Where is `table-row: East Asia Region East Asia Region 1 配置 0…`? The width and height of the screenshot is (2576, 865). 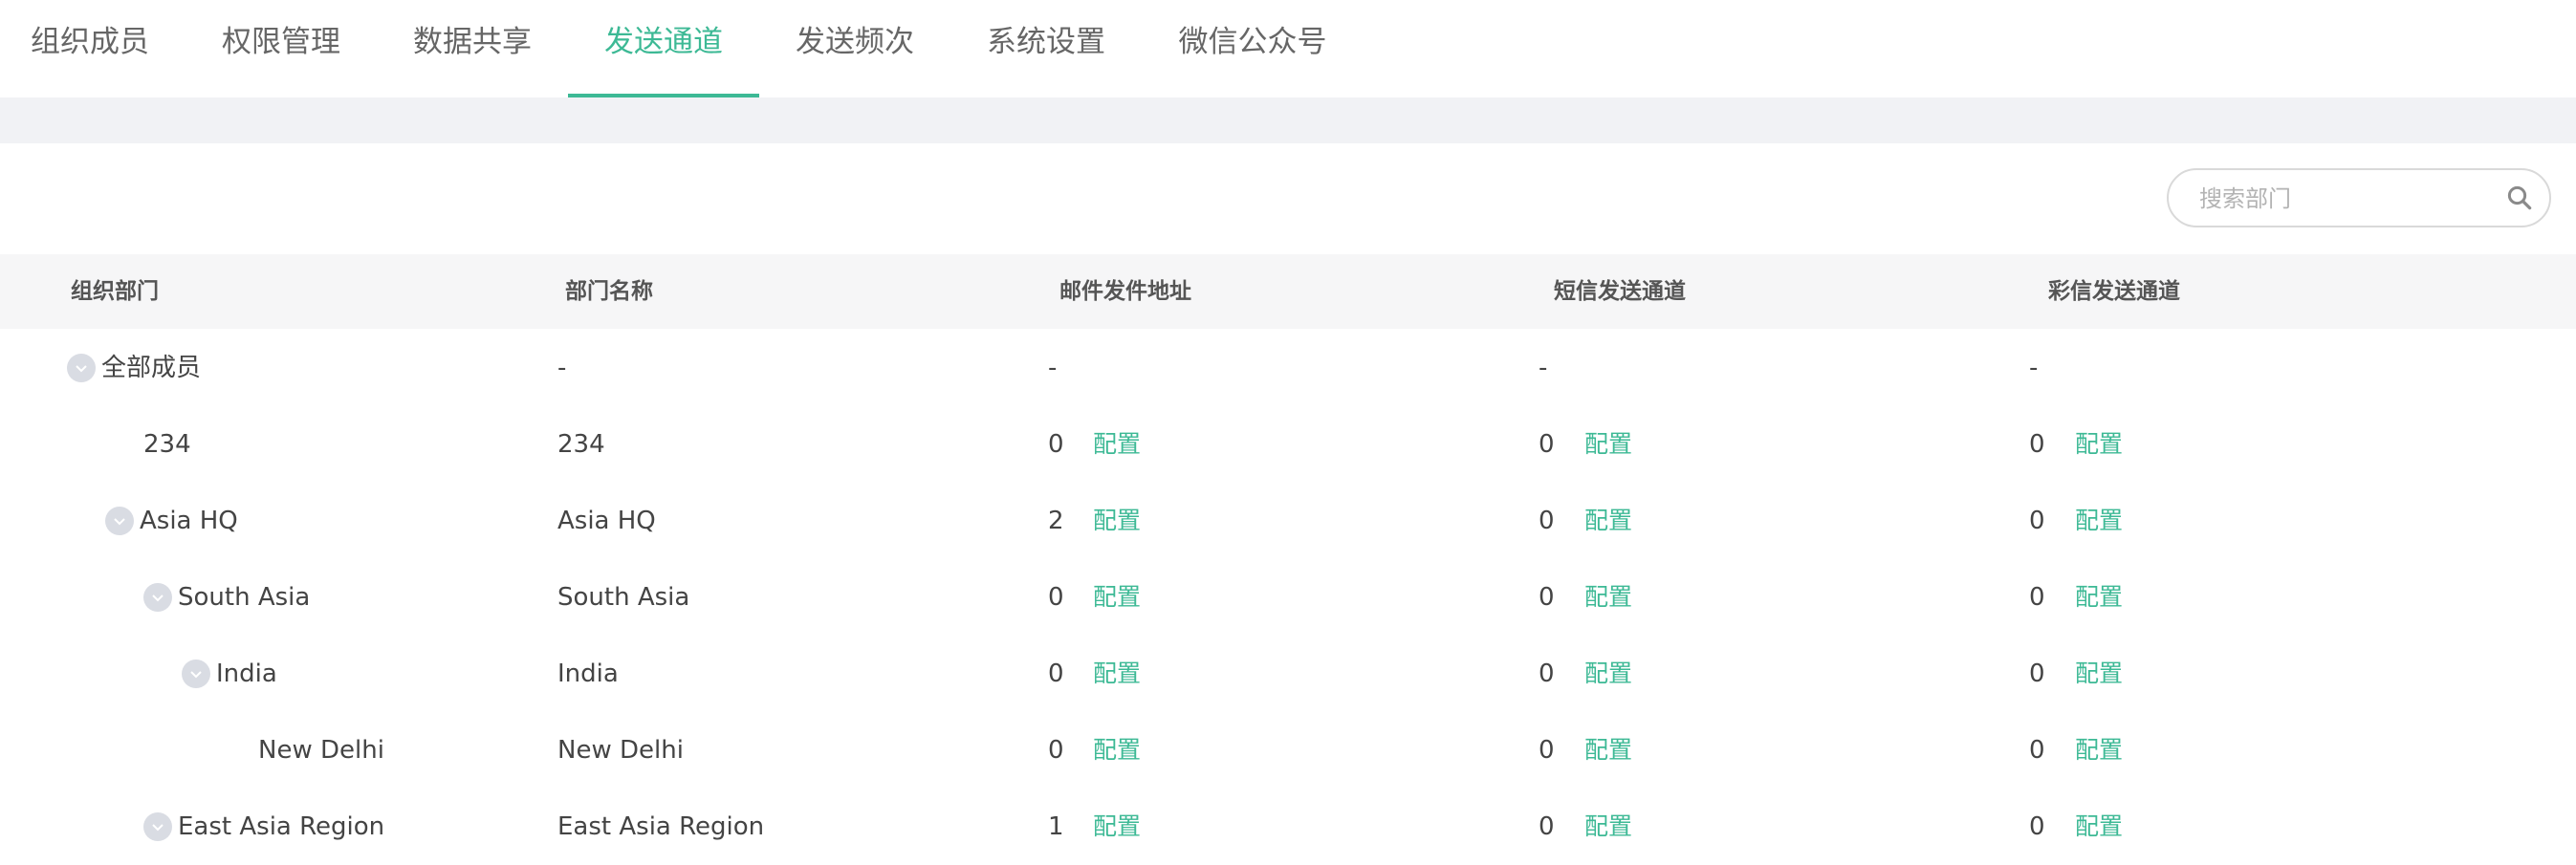
table-row: East Asia Region East Asia Region 1 配置 0… is located at coordinates (1288, 827).